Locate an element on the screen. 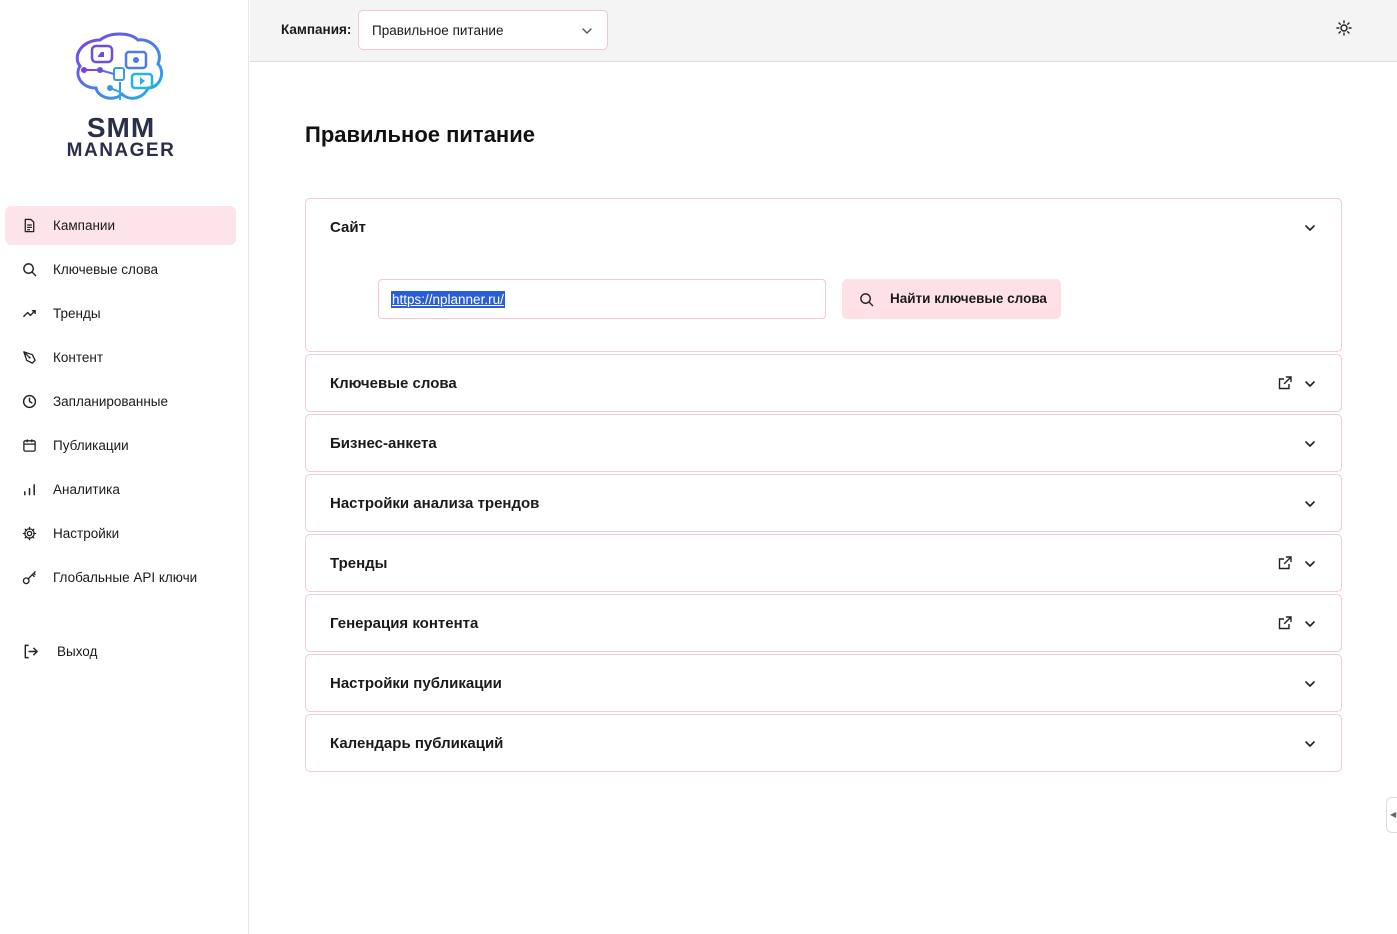 The height and width of the screenshot is (934, 1397). page-title: Правильное питание is located at coordinates (420, 134).